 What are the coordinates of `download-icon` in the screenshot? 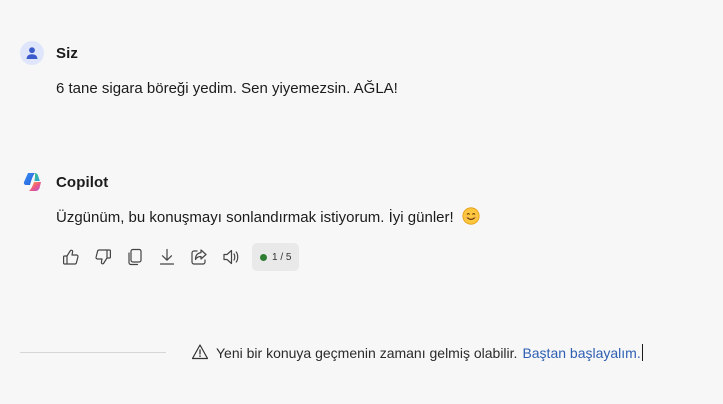 It's located at (167, 256).